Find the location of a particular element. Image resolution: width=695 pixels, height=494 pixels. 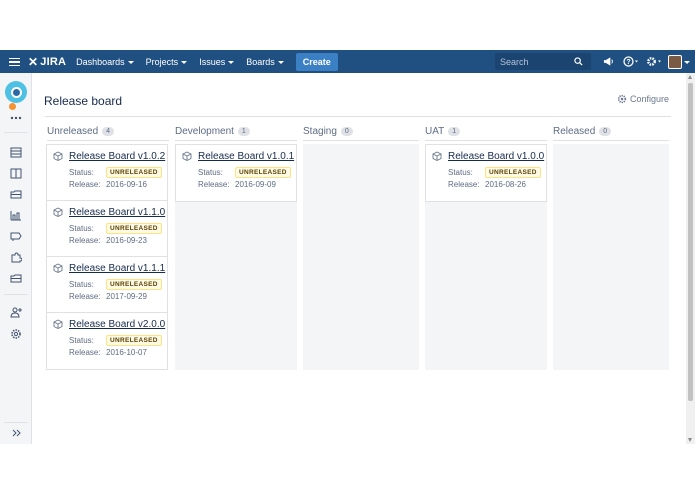

version-title-link: Release Board v1.0.0 is located at coordinates (496, 156).